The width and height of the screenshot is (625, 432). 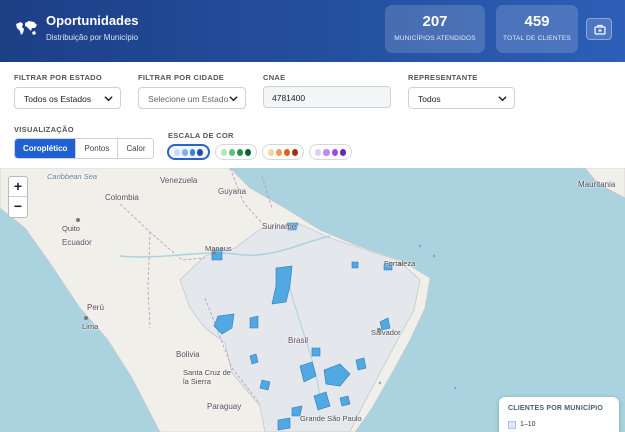 What do you see at coordinates (26, 28) in the screenshot?
I see `world-map-icon` at bounding box center [26, 28].